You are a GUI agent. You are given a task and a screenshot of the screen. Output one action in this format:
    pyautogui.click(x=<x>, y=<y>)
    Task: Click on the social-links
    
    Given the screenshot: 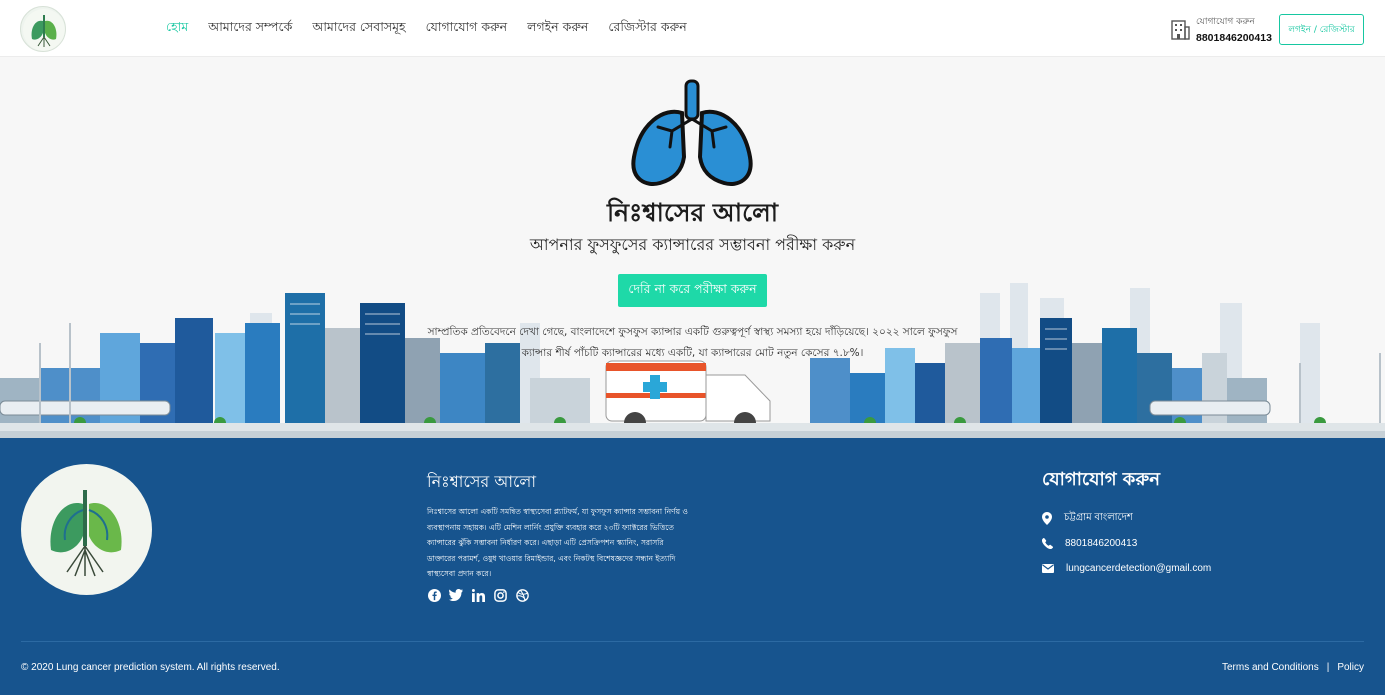 What is the action you would take?
    pyautogui.click(x=478, y=595)
    